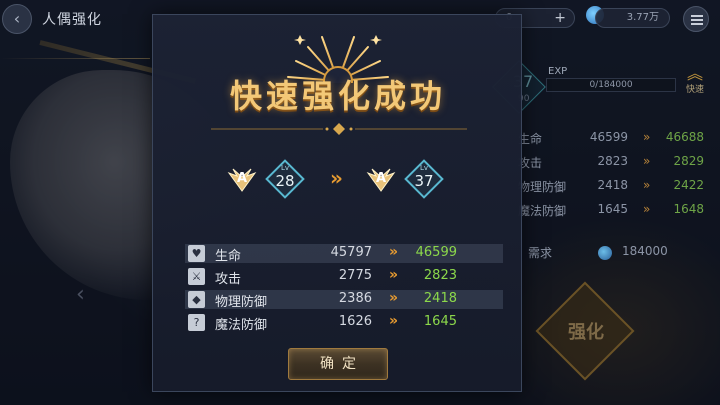 This screenshot has height=405, width=720. I want to click on stat-row-attack: ⚔ 攻击 2775 » 2823, so click(344, 277).